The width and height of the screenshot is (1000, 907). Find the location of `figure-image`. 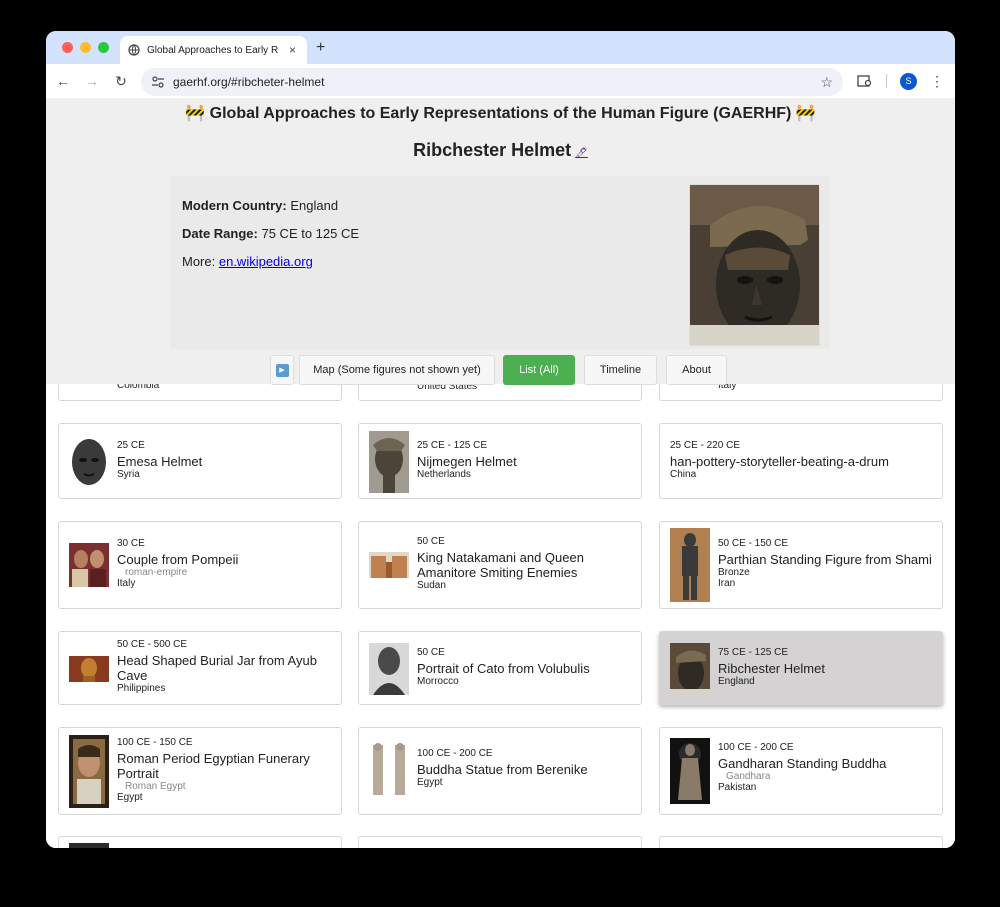

figure-image is located at coordinates (754, 265).